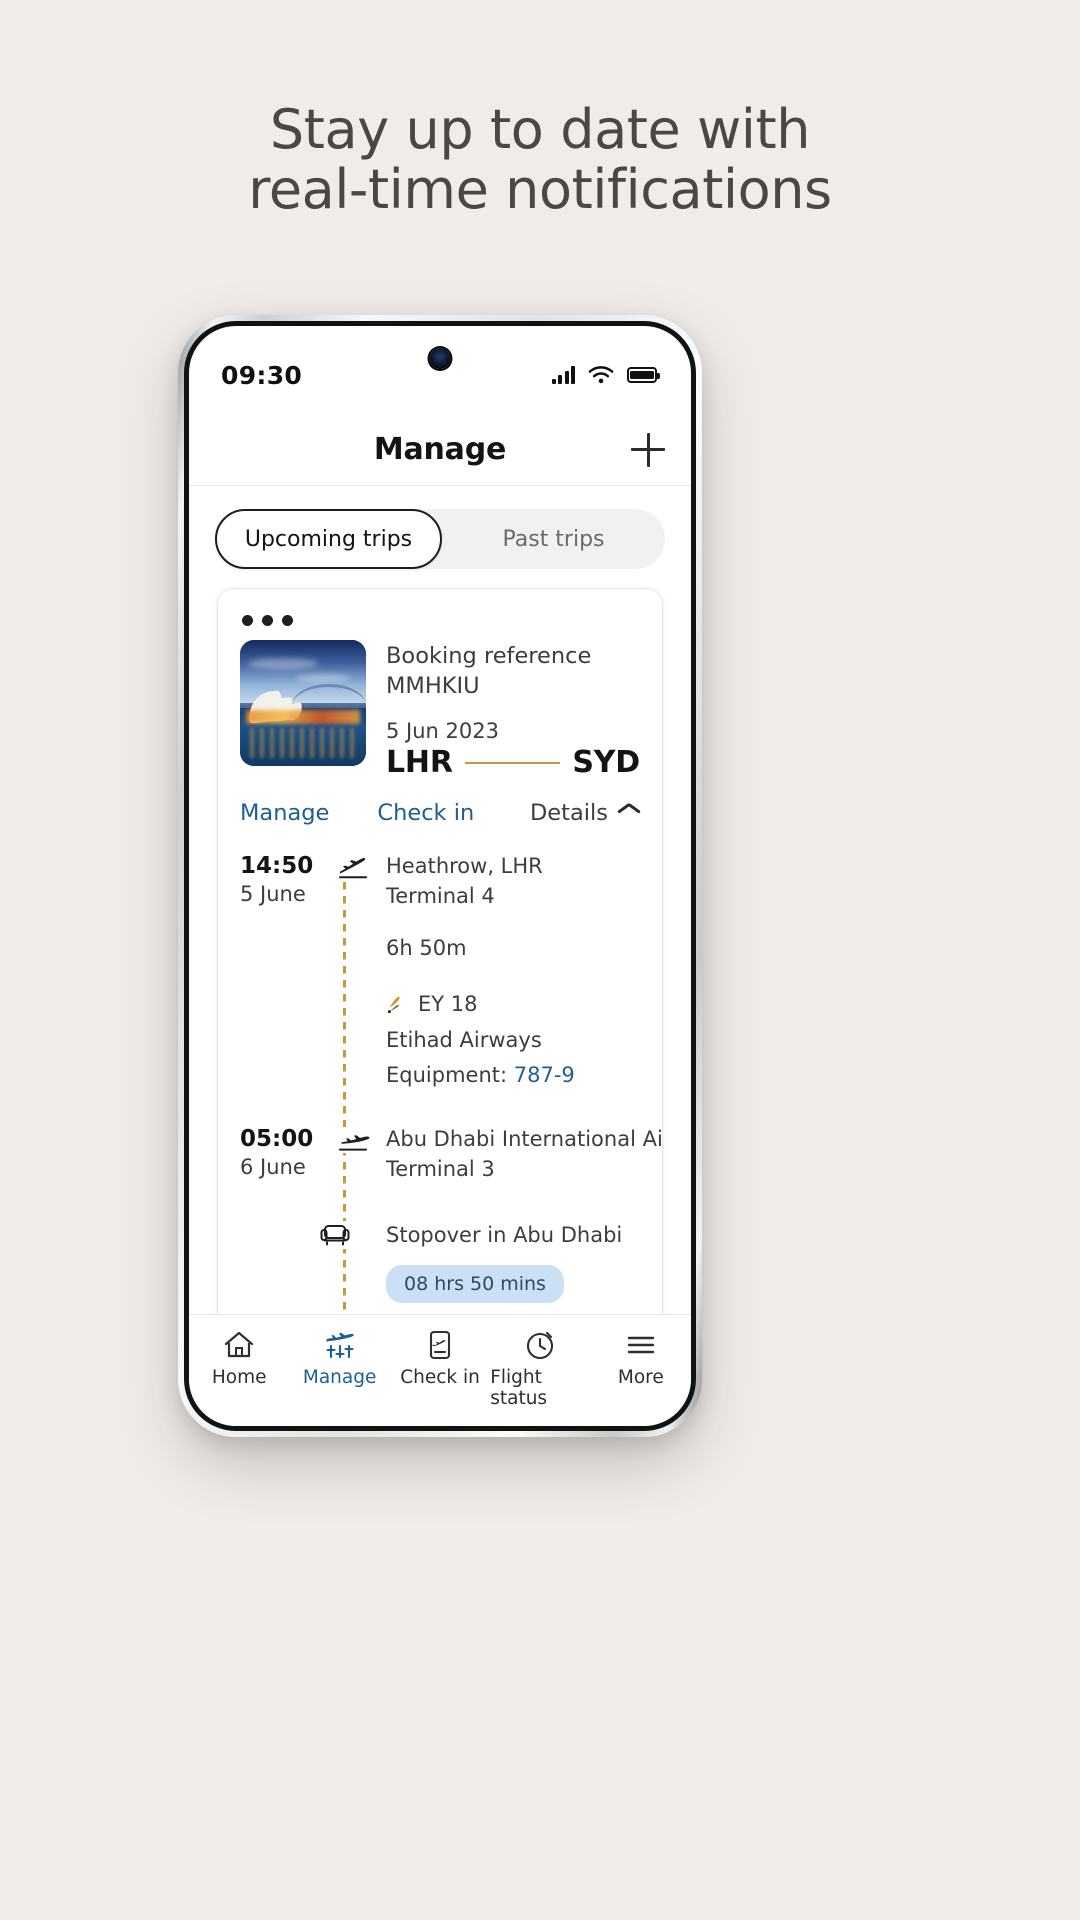 Image resolution: width=1080 pixels, height=1920 pixels. I want to click on nav-label: Check in, so click(440, 1377).